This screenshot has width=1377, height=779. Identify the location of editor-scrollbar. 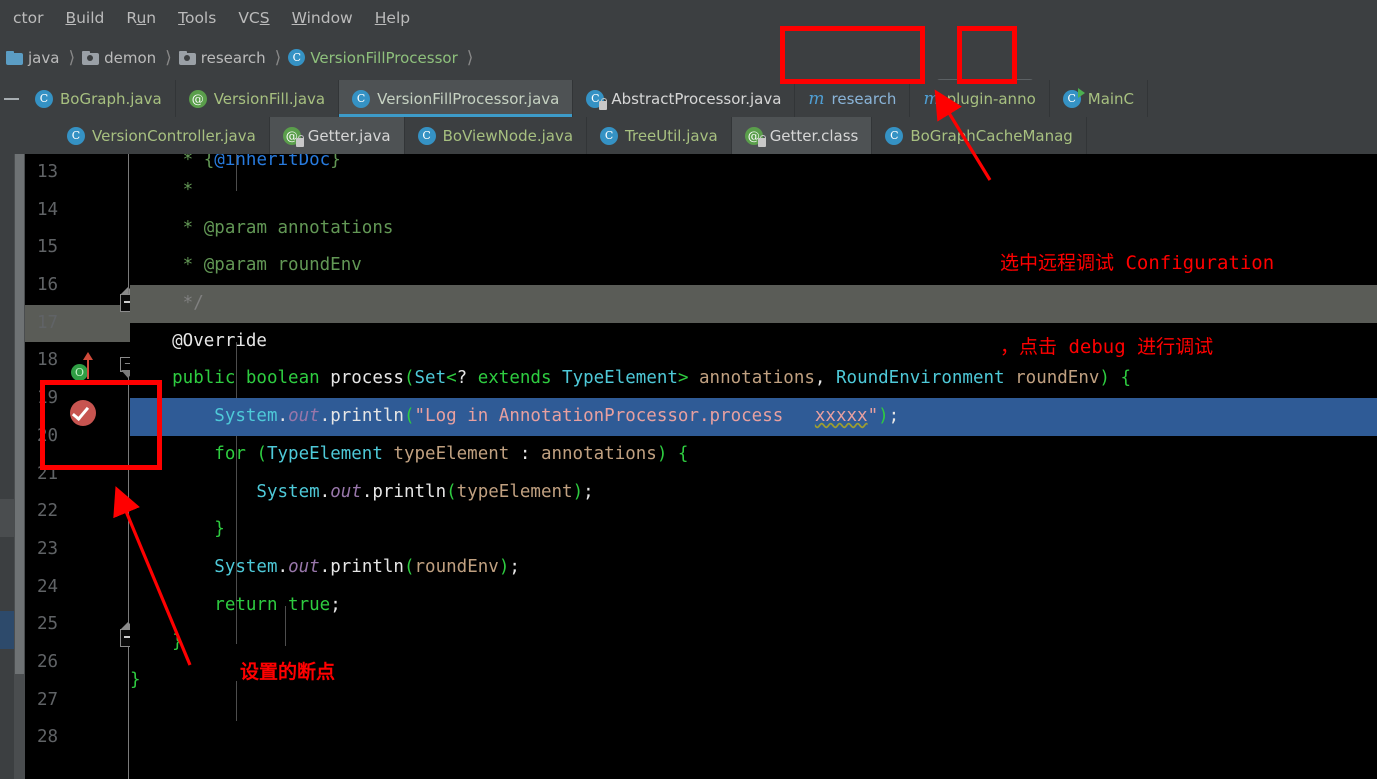
(19, 466).